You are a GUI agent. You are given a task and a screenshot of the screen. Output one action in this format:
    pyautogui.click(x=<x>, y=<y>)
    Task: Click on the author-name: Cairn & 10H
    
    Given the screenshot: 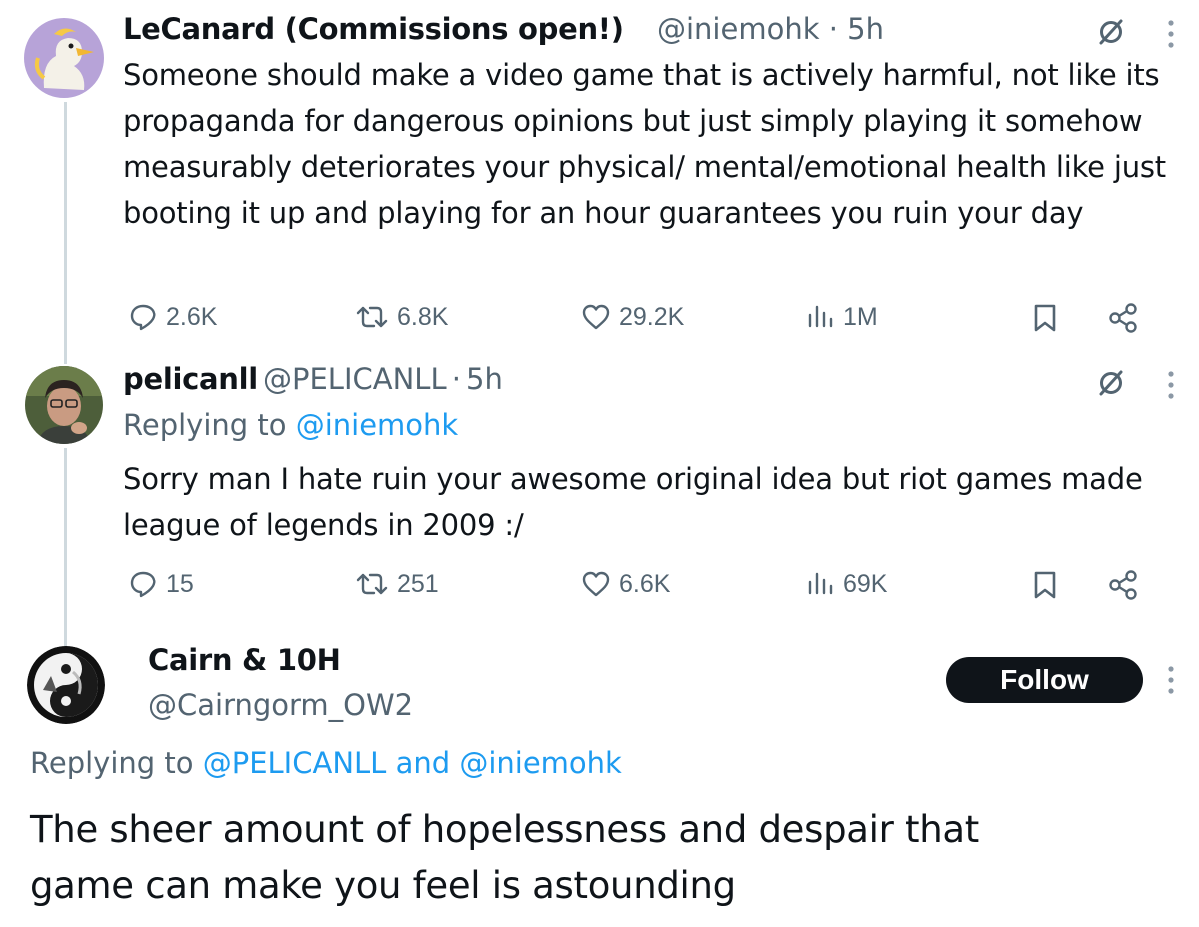 What is the action you would take?
    pyautogui.click(x=244, y=660)
    